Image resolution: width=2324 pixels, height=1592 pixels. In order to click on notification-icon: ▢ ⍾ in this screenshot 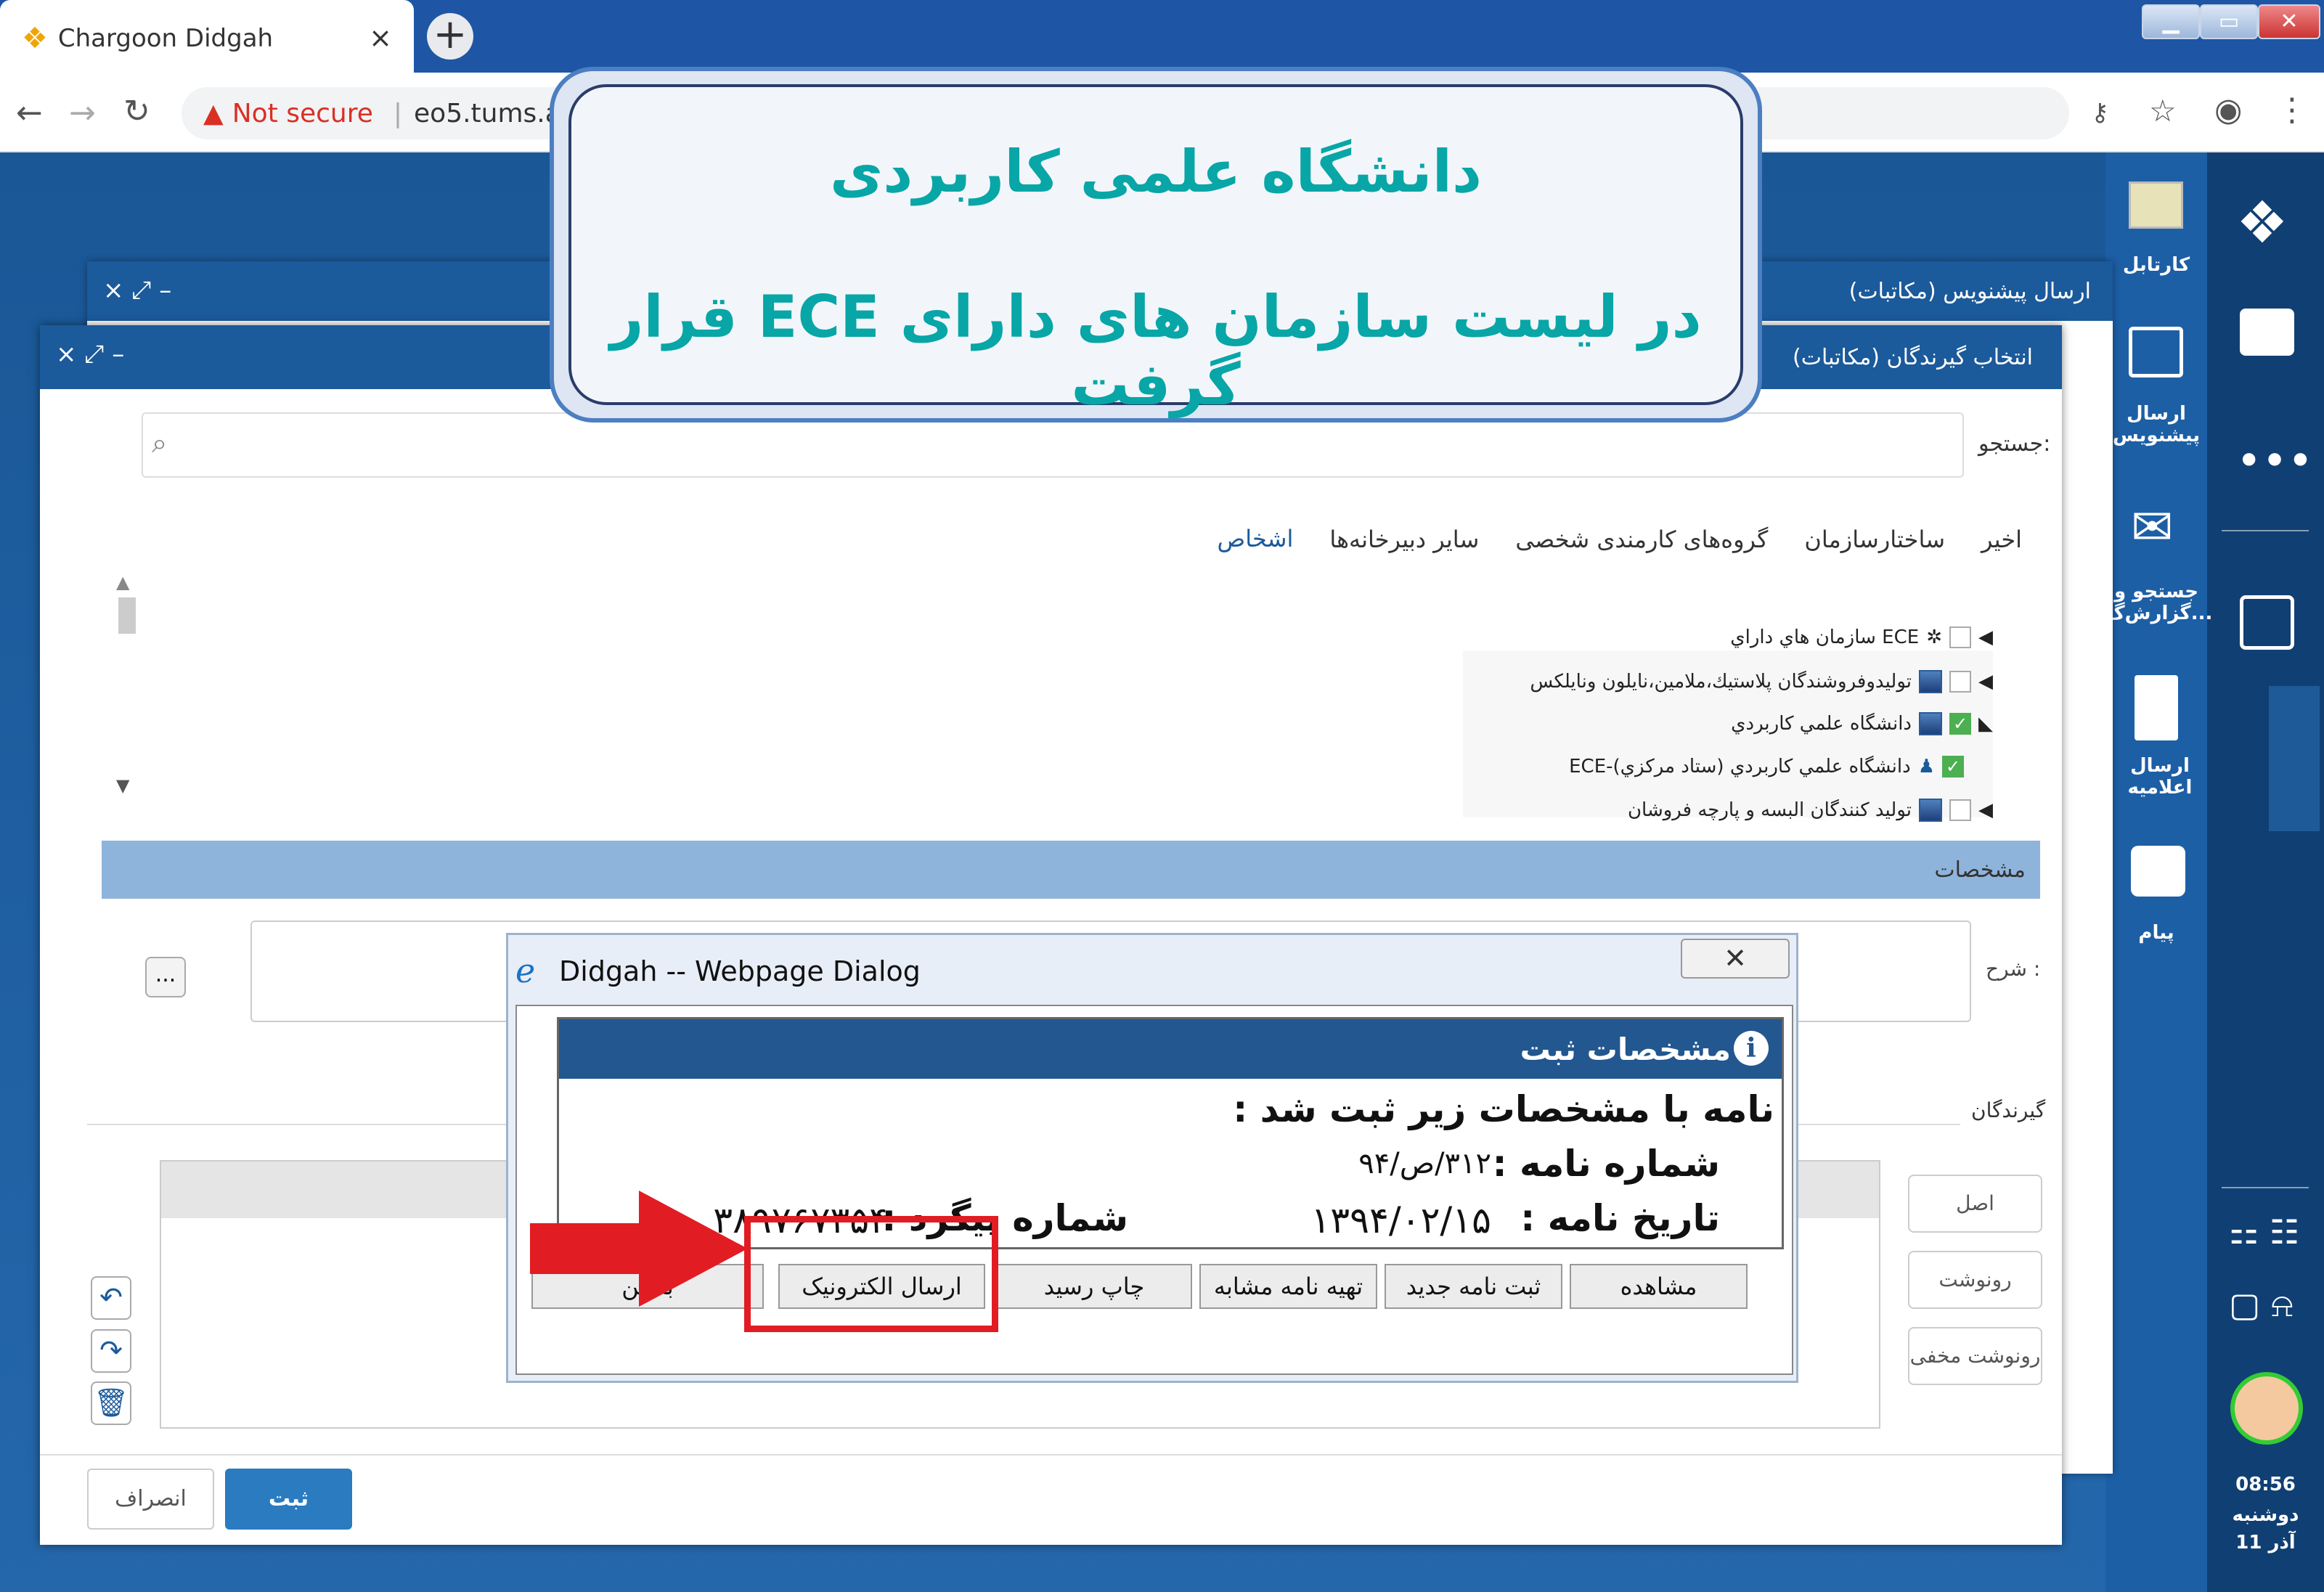, I will do `click(2261, 1305)`.